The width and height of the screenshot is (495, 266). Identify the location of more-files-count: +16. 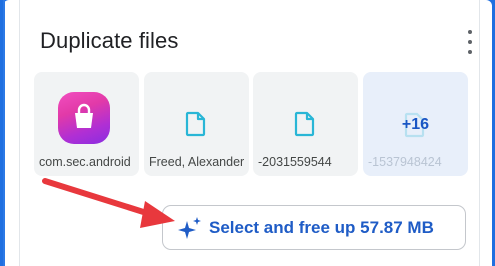
(415, 124).